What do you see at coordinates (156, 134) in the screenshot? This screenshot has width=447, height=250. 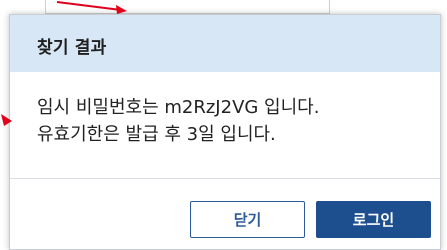 I see `validity-period-message: 유효기한은 발급 후 3일 입니다.` at bounding box center [156, 134].